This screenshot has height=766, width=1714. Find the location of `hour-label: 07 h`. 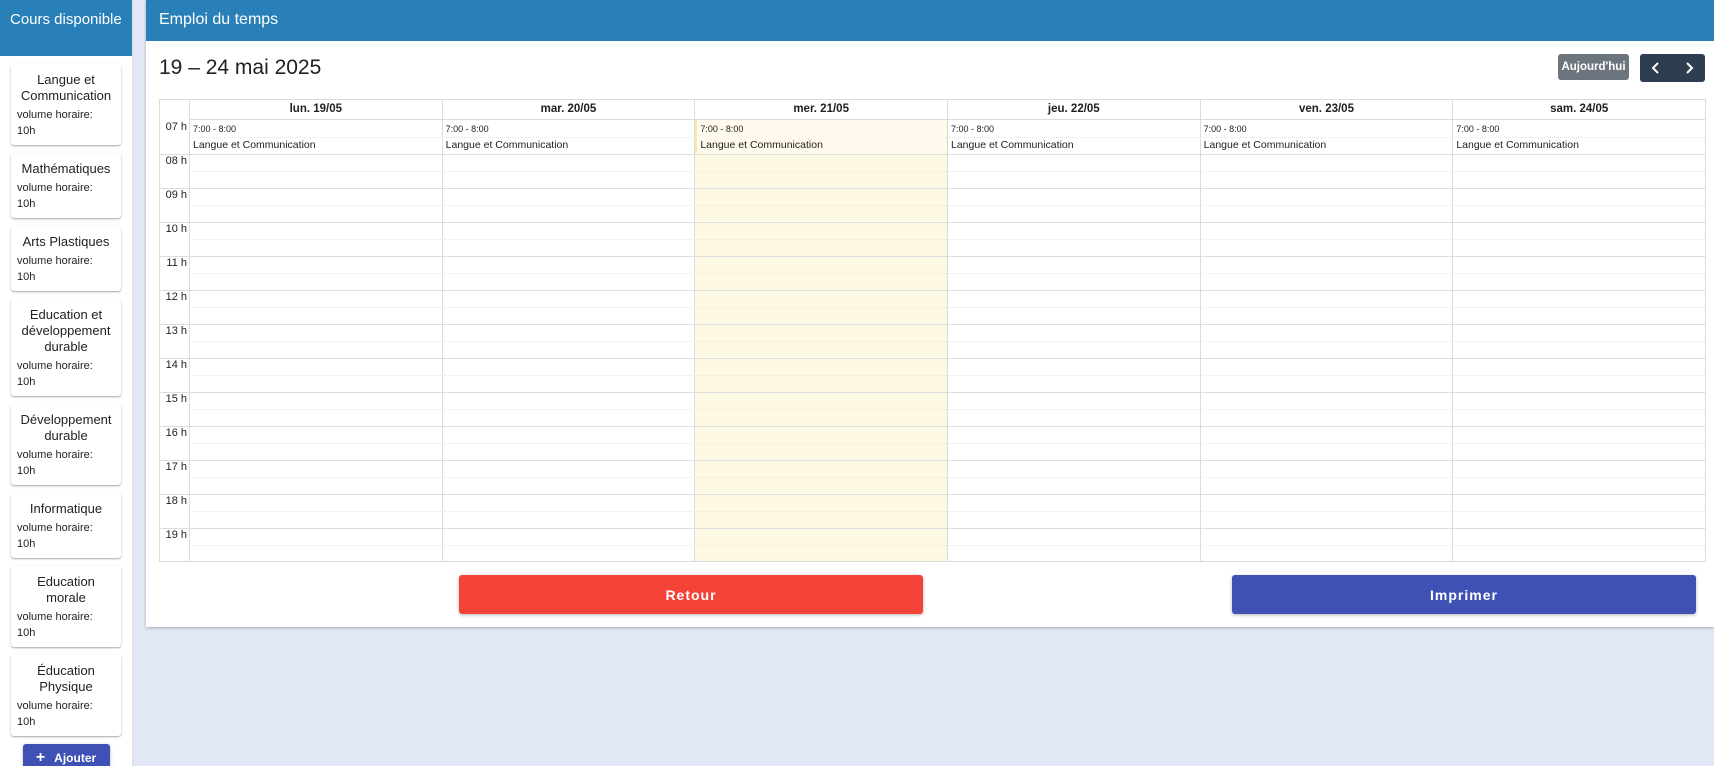

hour-label: 07 h is located at coordinates (176, 127).